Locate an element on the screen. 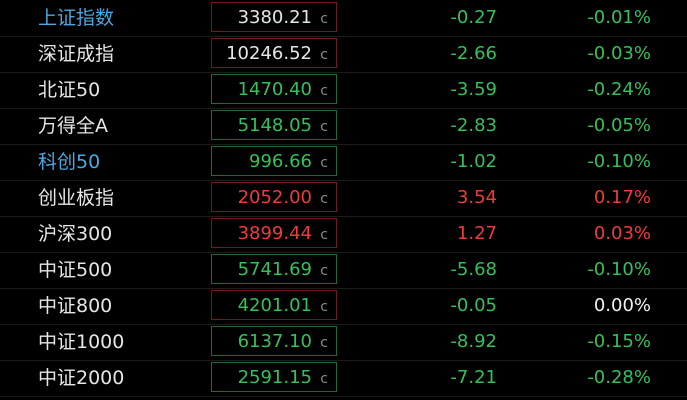  index-price: 996.66 is located at coordinates (280, 161).